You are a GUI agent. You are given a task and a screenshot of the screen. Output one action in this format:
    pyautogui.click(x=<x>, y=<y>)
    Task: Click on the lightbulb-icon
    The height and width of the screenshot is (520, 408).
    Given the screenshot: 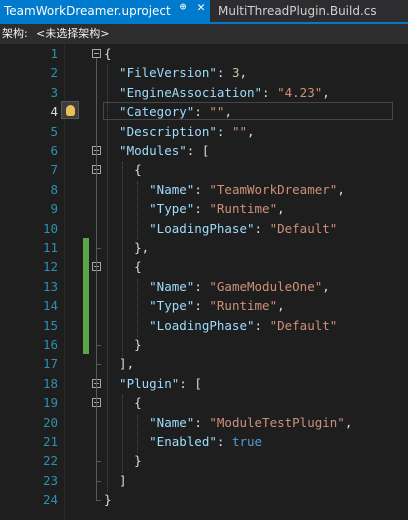 What is the action you would take?
    pyautogui.click(x=70, y=110)
    